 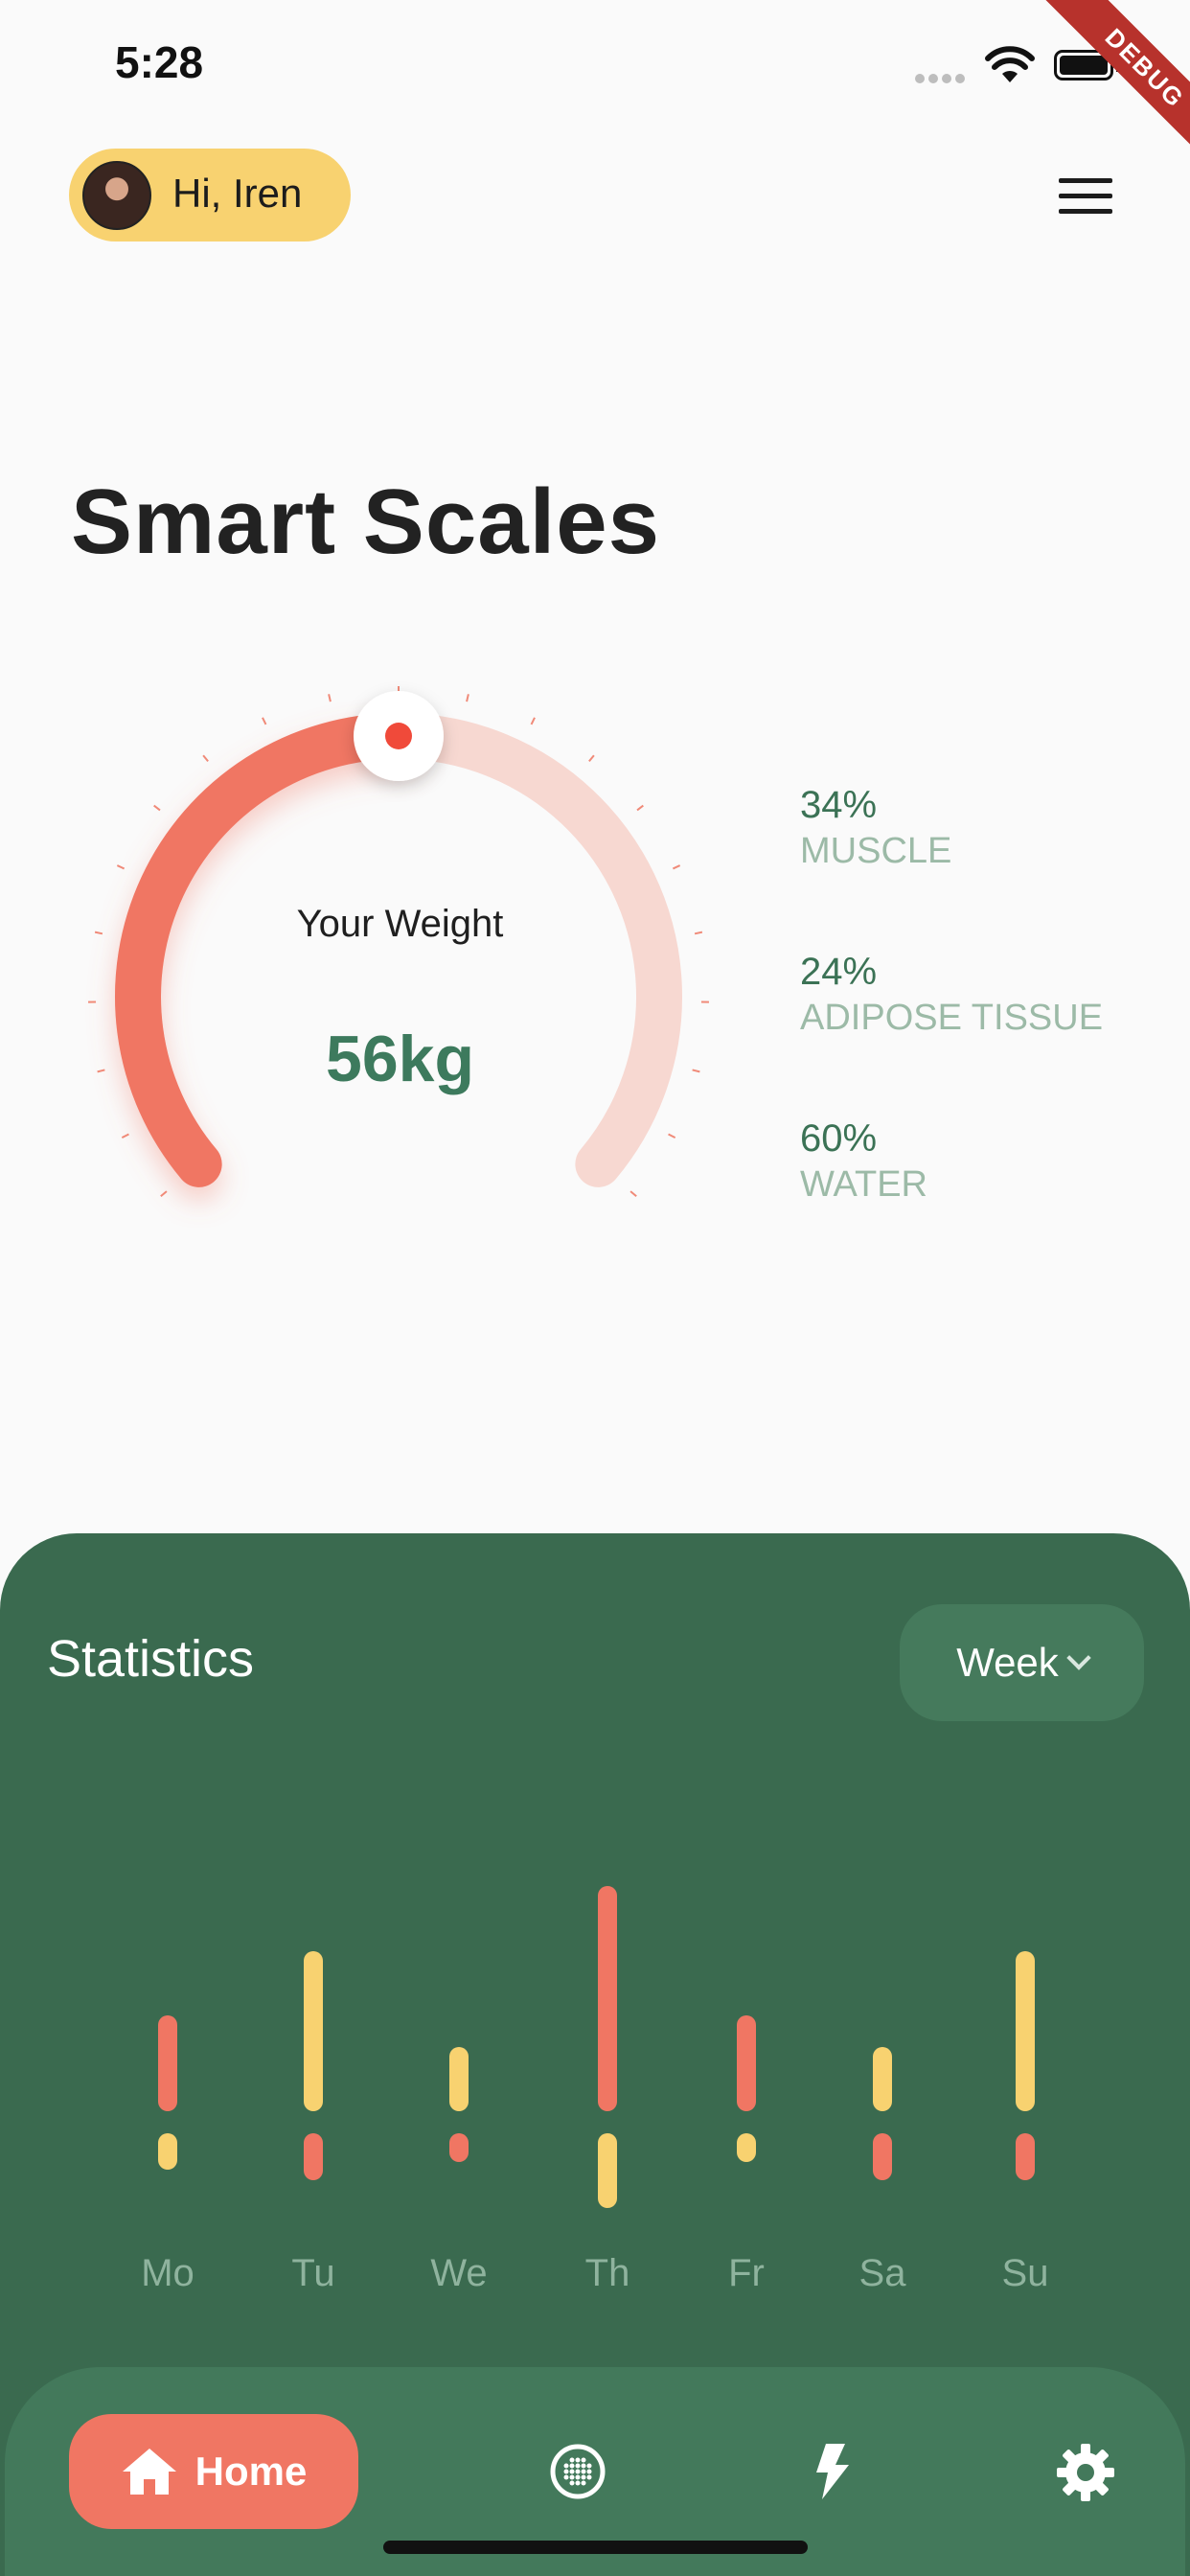 I want to click on debug-banner: DEBUG, so click(x=1098, y=92).